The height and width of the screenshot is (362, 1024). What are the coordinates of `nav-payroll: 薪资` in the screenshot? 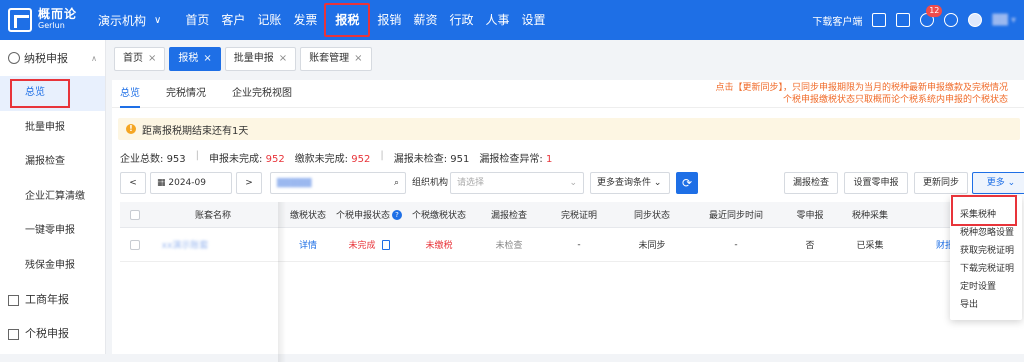 It's located at (425, 20).